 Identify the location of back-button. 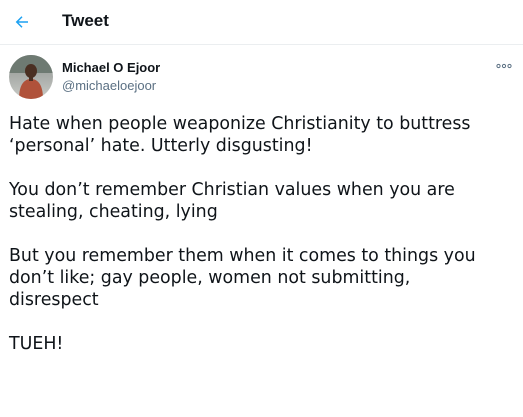
(22, 22).